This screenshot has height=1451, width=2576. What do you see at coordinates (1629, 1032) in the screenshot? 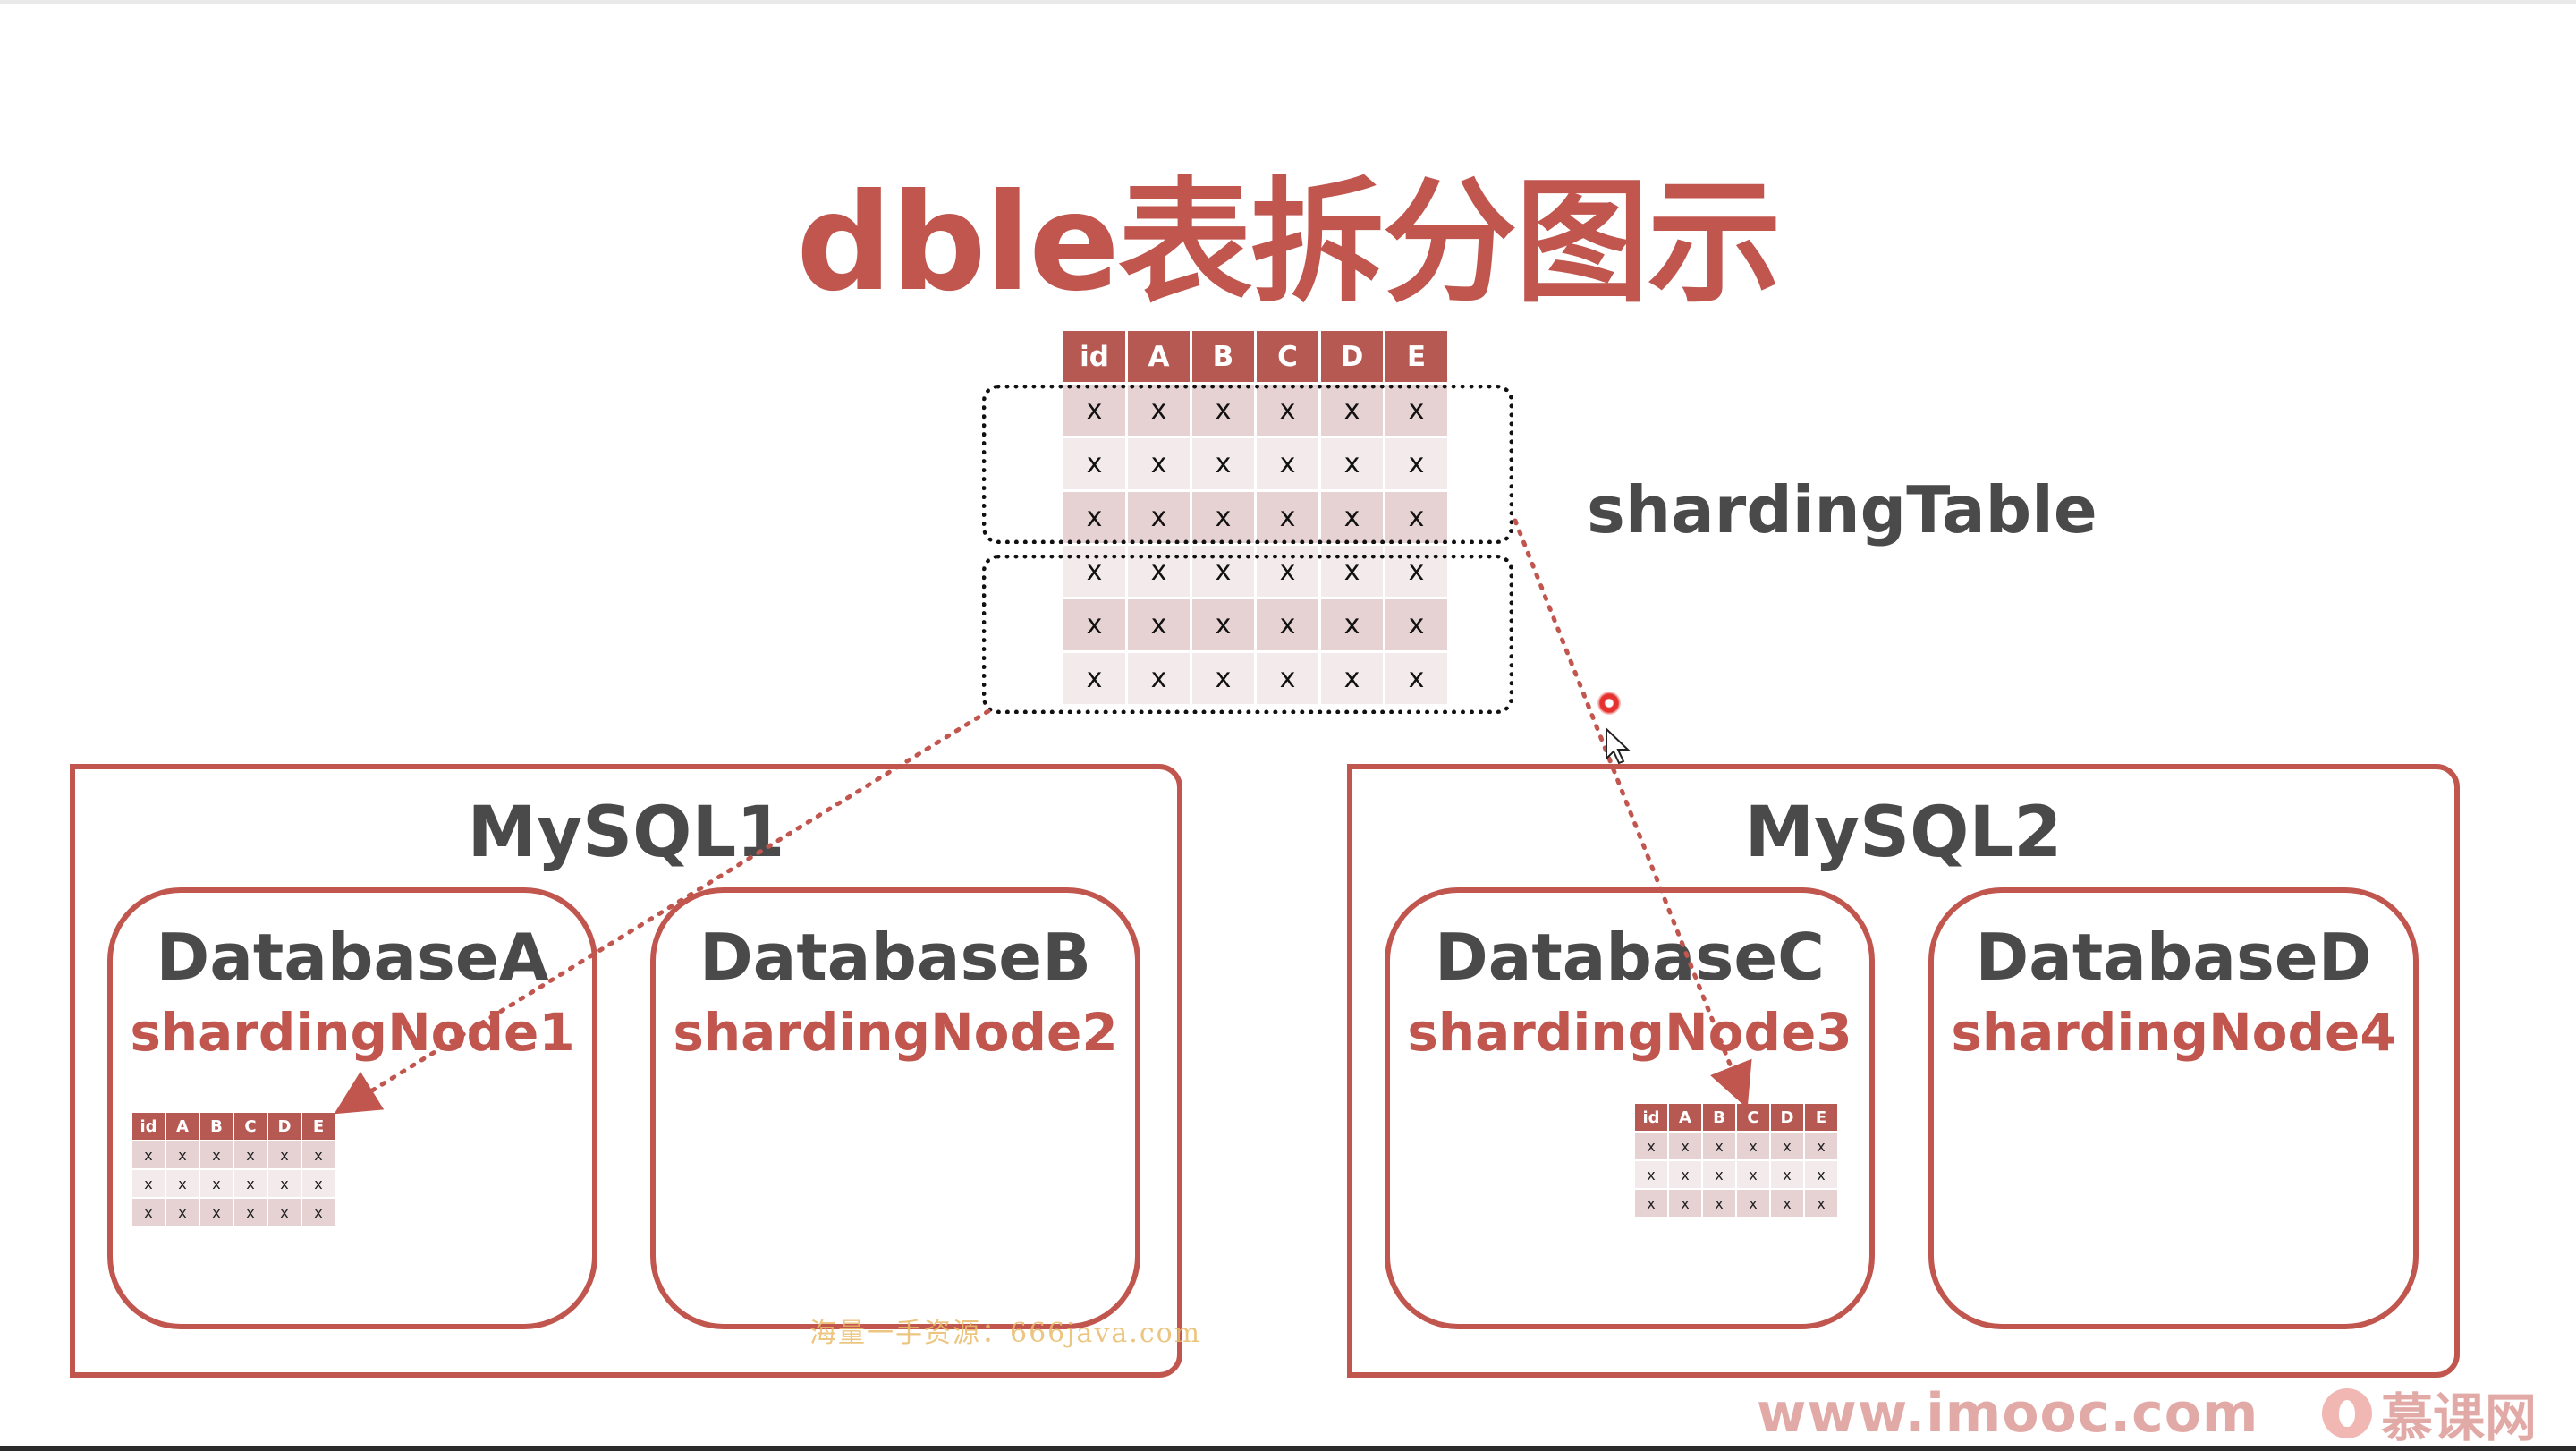
I see `sharding-node-label: shardingNode3` at bounding box center [1629, 1032].